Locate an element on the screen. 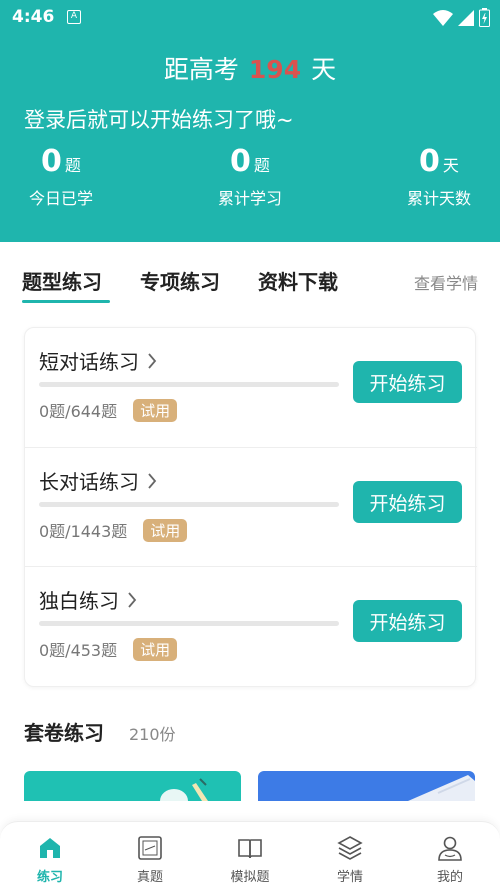  exam-countdown: 距高考 194 天 is located at coordinates (250, 68).